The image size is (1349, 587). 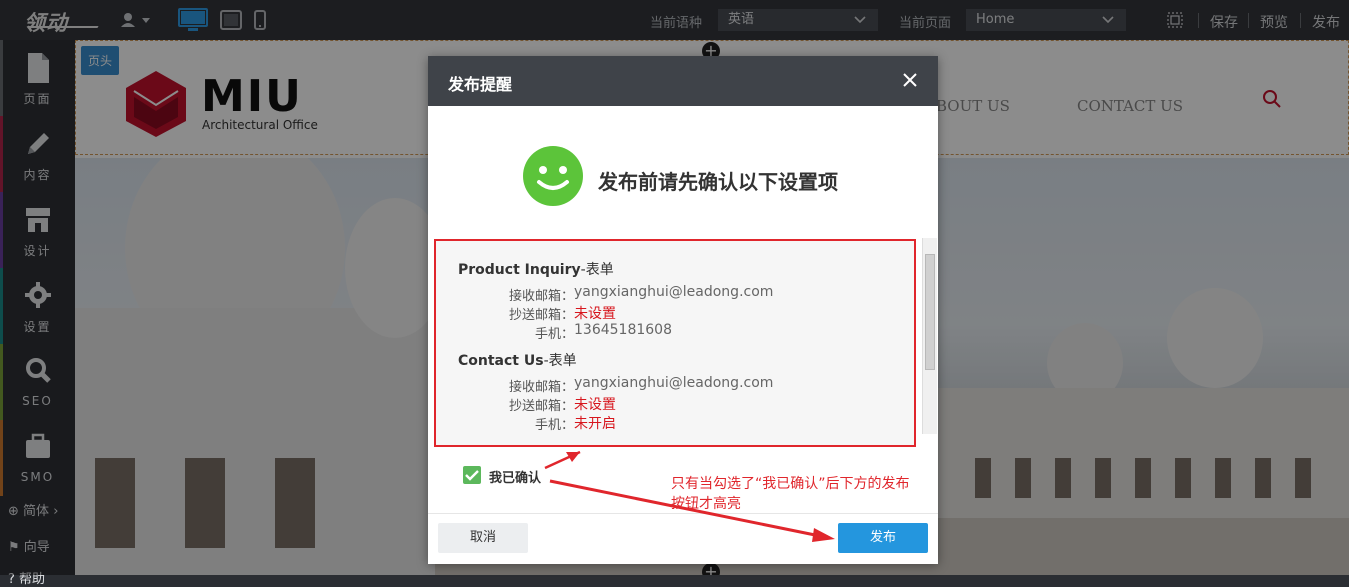 What do you see at coordinates (790, 494) in the screenshot?
I see `annotation-note: 只有当勾选了“我已确认”后下方的发布按钮才高亮` at bounding box center [790, 494].